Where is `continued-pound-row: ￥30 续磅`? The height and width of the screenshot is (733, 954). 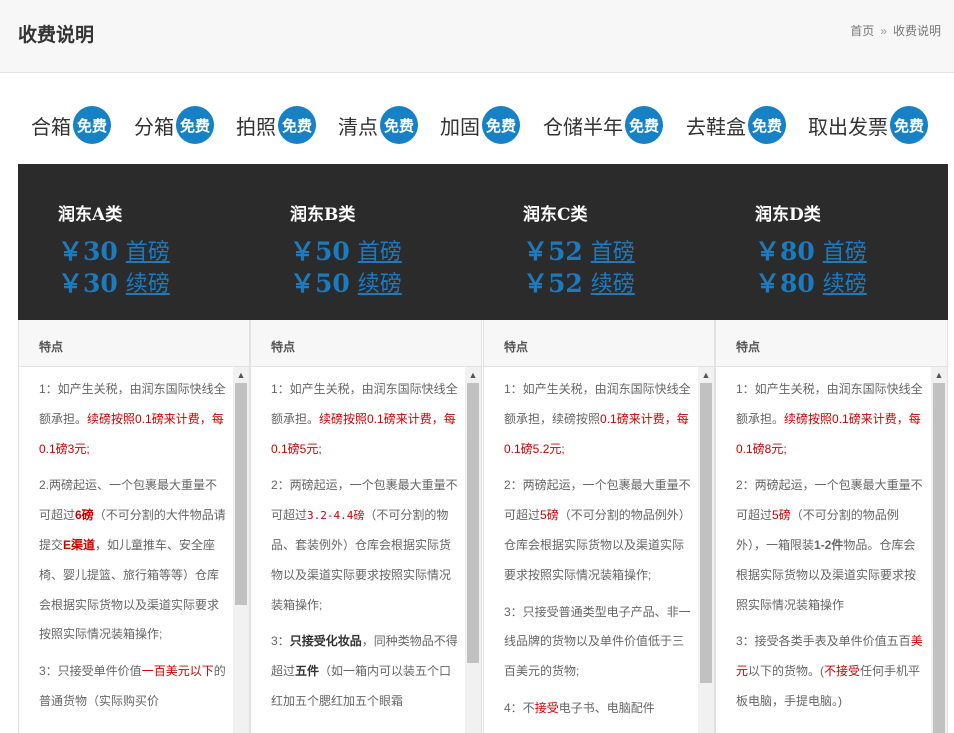
continued-pound-row: ￥30 续磅 is located at coordinates (114, 282).